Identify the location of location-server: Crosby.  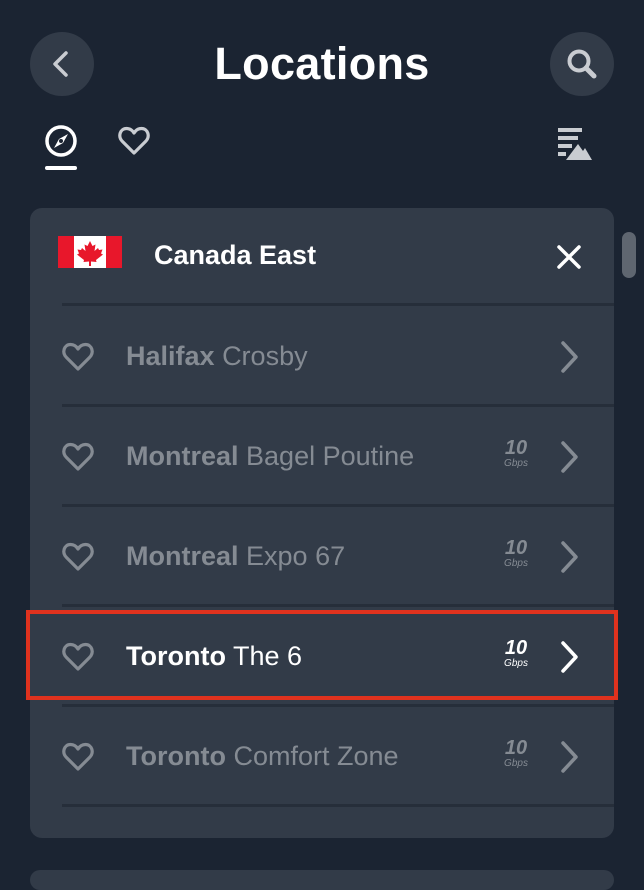
(265, 356).